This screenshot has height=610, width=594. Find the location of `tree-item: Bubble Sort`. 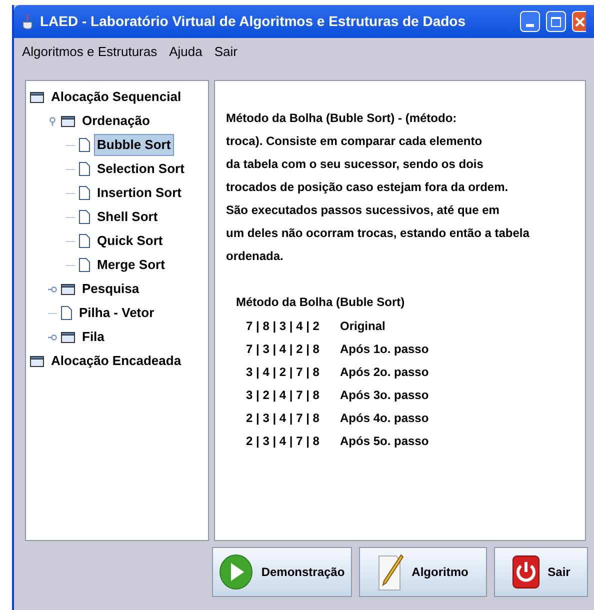

tree-item: Bubble Sort is located at coordinates (134, 145).